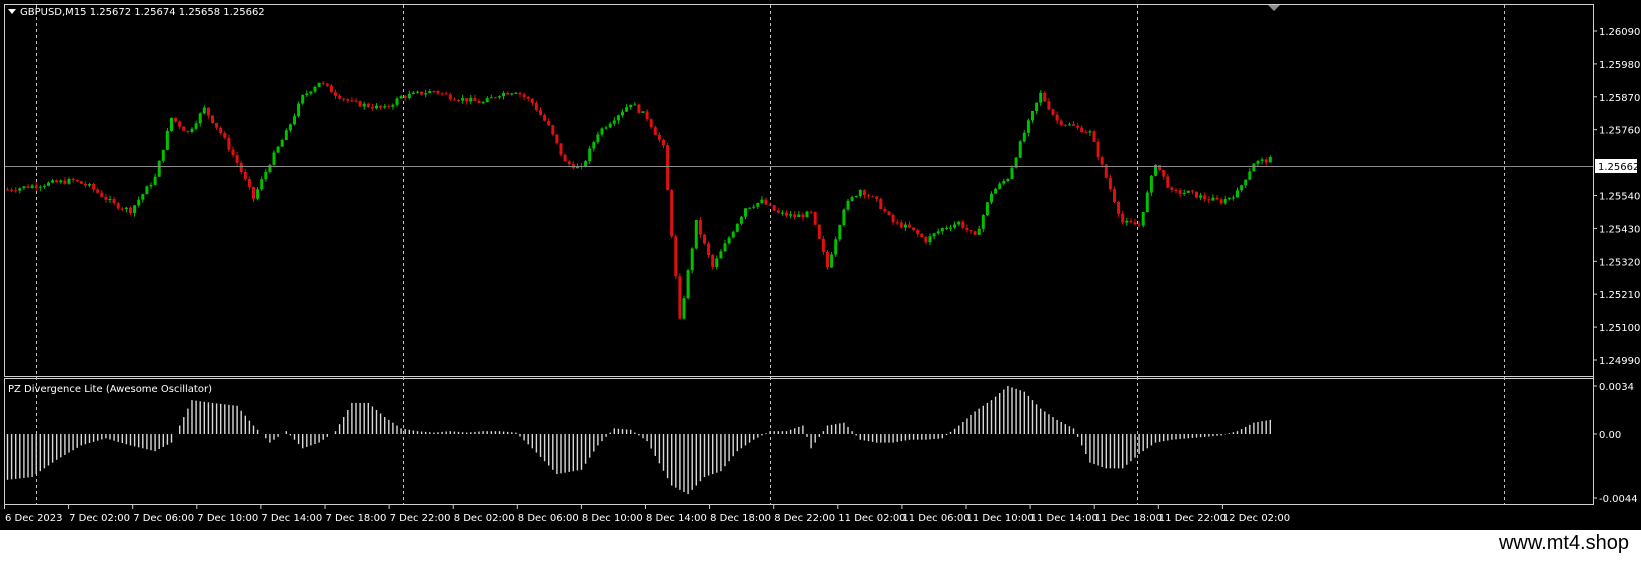 This screenshot has height=561, width=1641. Describe the element at coordinates (871, 518) in the screenshot. I see `time-tick-label: 11 Dec 02:00` at that location.